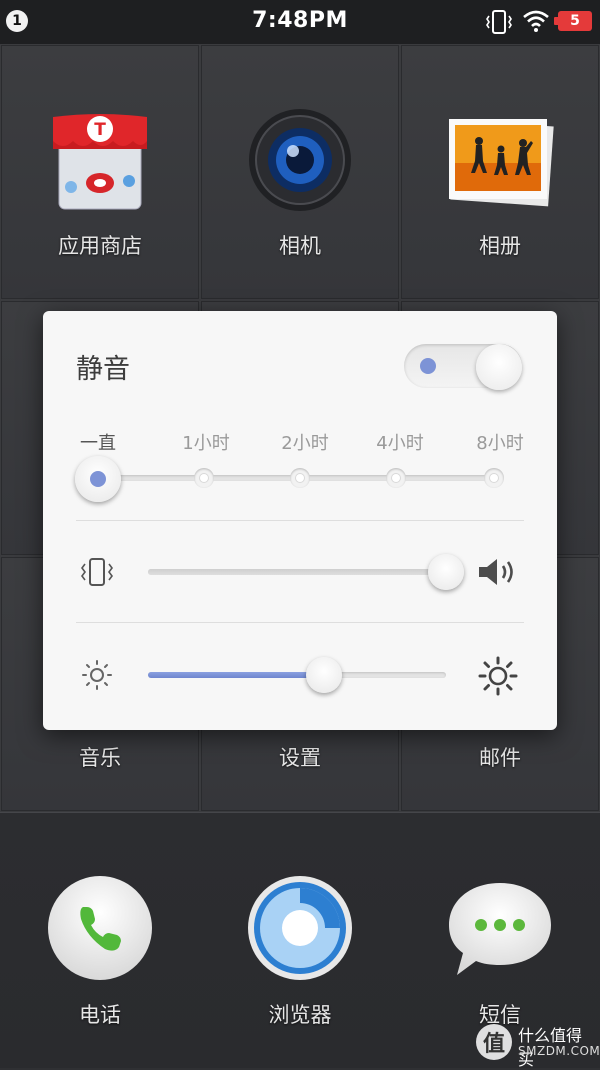 Image resolution: width=600 pixels, height=1070 pixels. What do you see at coordinates (100, 758) in the screenshot?
I see `app-label: 音乐` at bounding box center [100, 758].